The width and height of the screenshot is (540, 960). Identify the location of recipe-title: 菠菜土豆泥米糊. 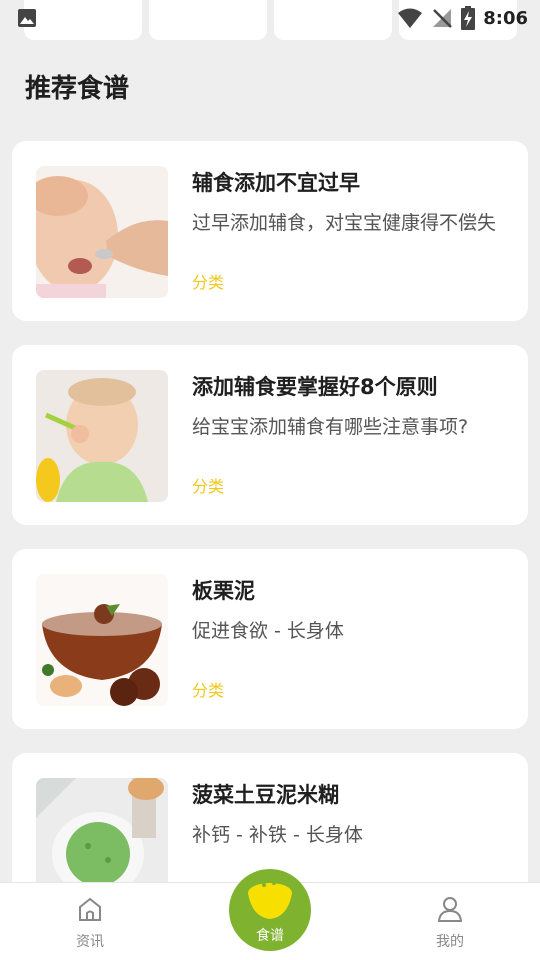
(265, 795).